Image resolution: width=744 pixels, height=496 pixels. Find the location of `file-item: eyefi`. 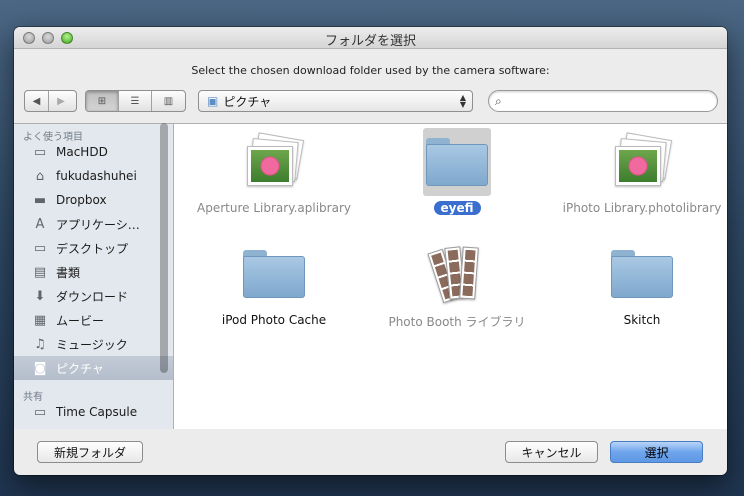

file-item: eyefi is located at coordinates (457, 172).